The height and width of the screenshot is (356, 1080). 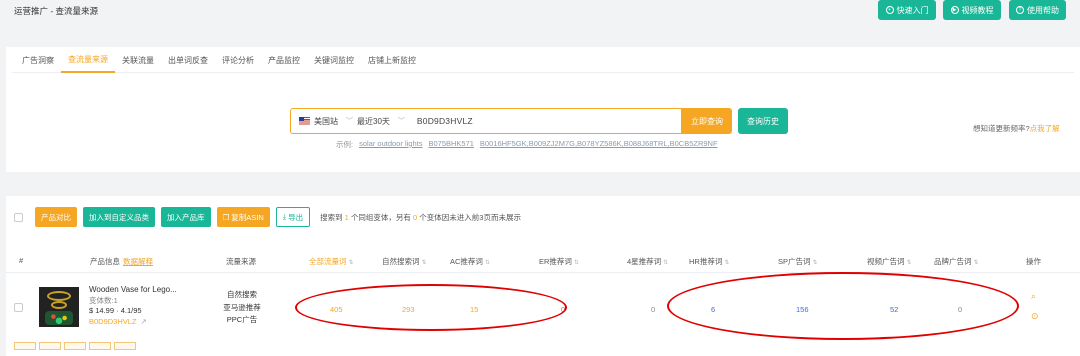 I want to click on select-all-checkbox, so click(x=18, y=217).